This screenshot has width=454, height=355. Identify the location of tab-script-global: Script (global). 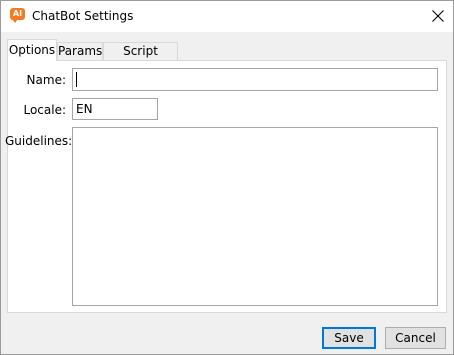
(140, 58).